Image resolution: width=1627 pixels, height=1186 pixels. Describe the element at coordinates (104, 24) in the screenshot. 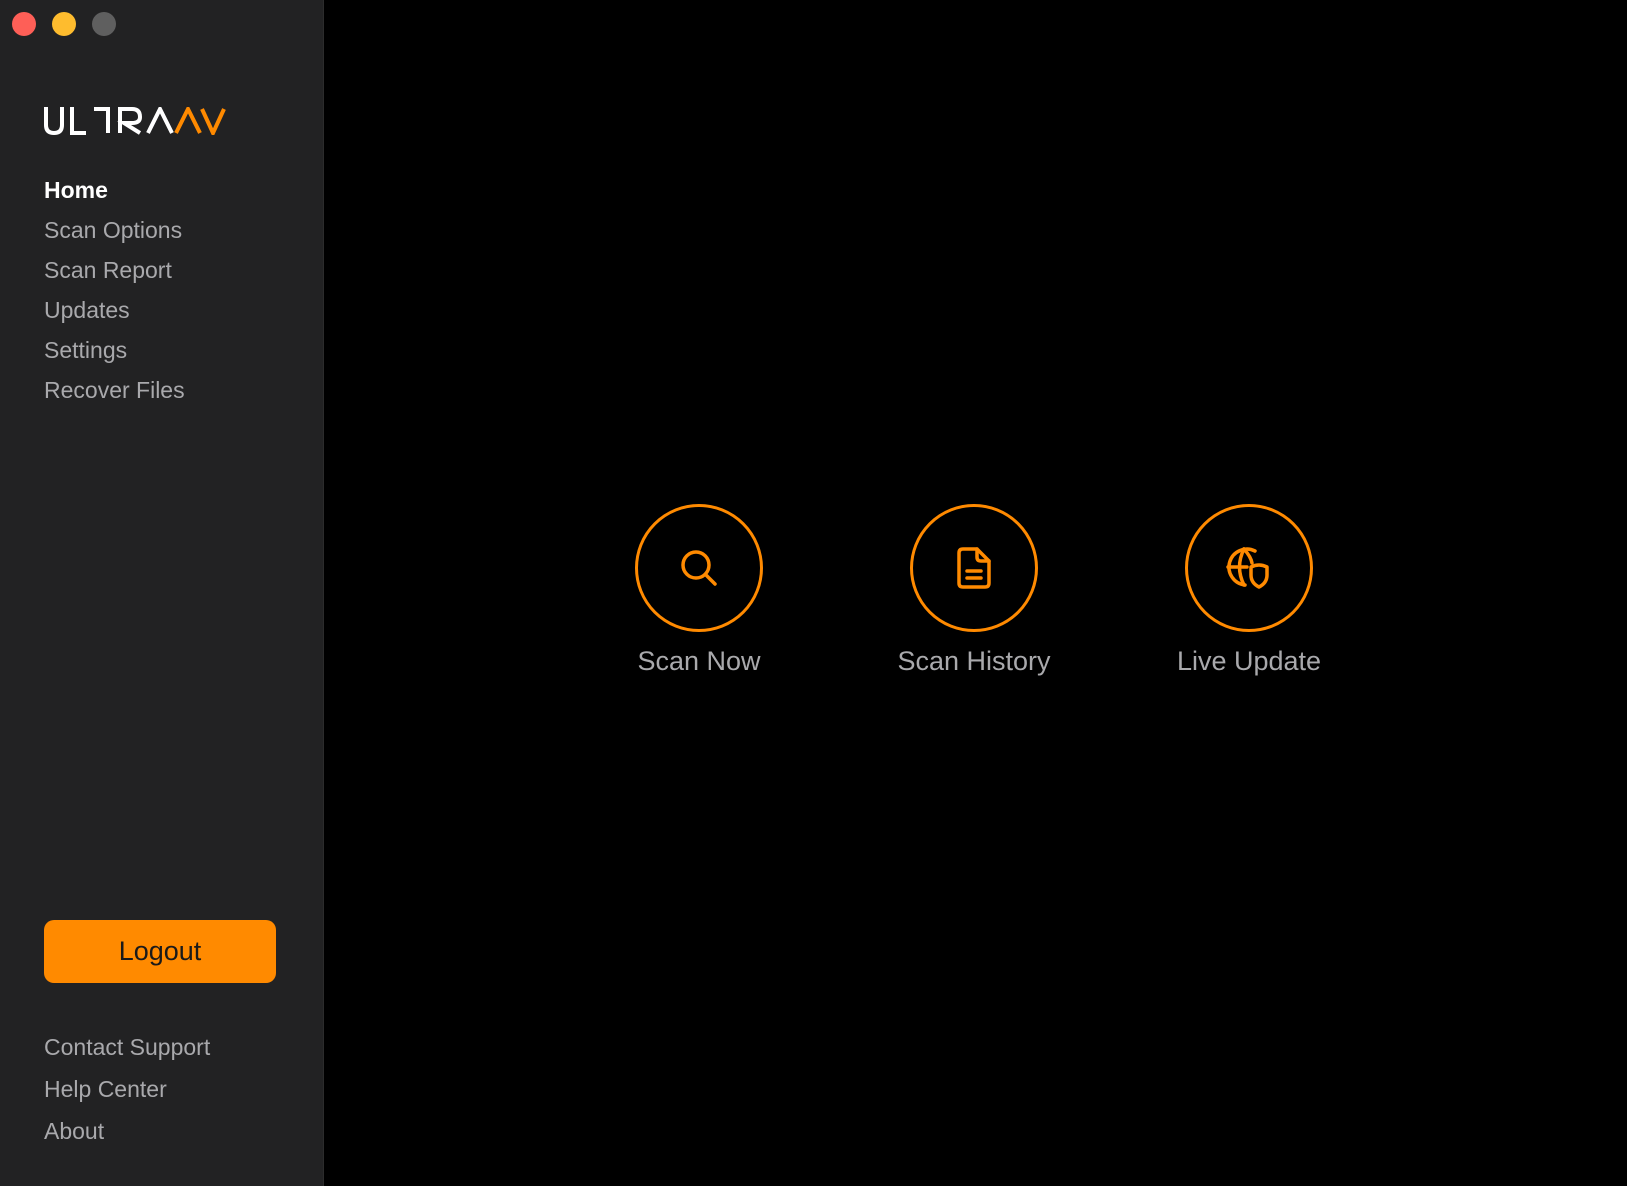

I see `maximize-window-button` at that location.